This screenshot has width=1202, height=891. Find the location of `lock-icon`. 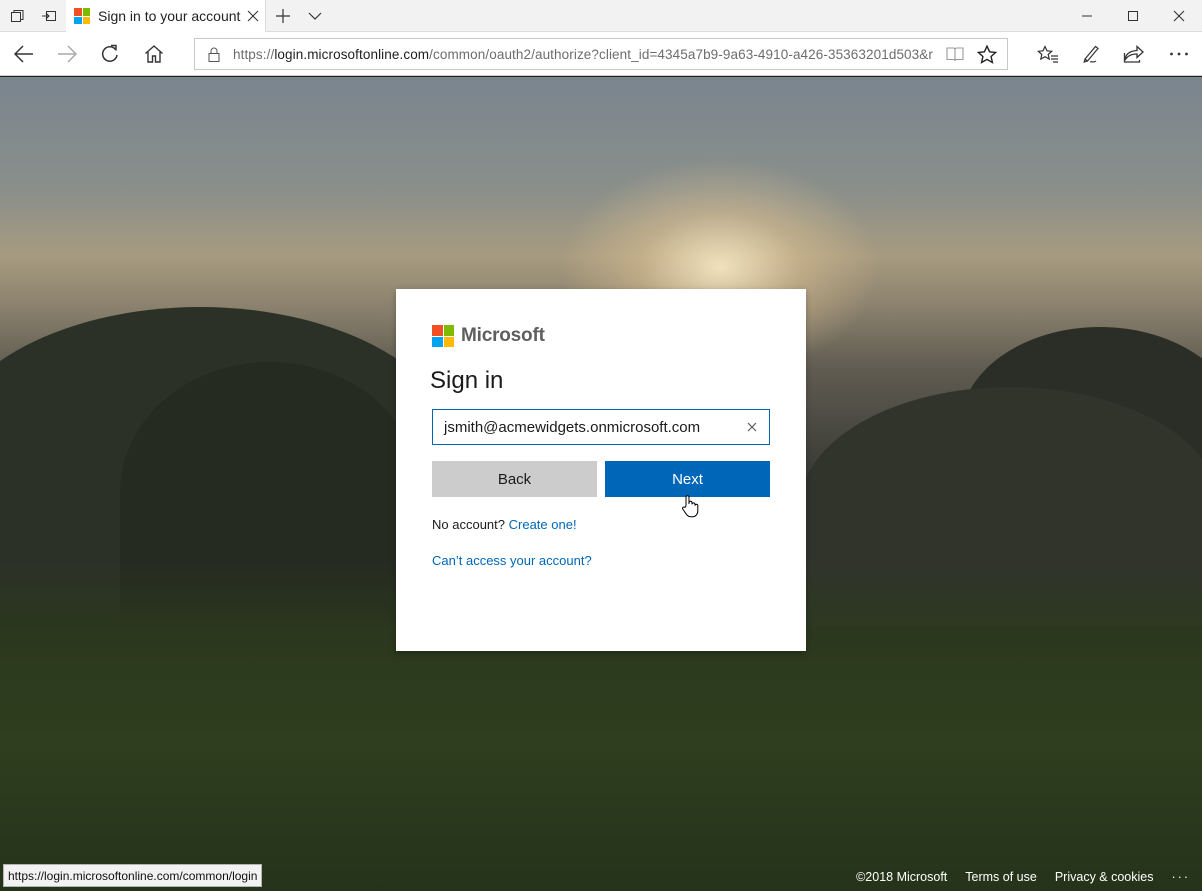

lock-icon is located at coordinates (214, 54).